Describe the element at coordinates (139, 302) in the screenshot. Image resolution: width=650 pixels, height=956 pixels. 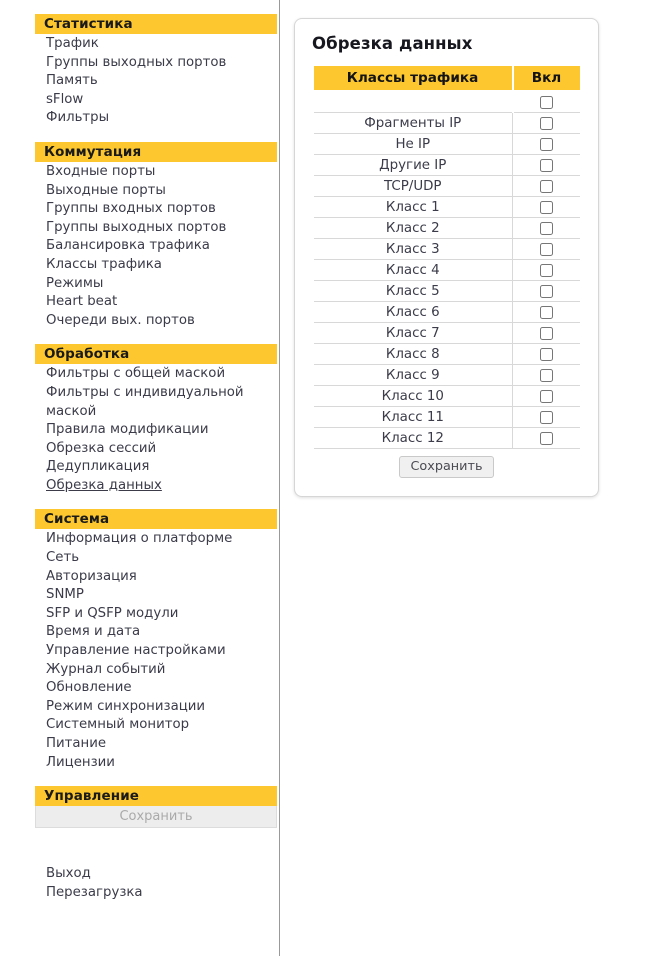
I see `sidebar-item-heart-beat: Heart beat` at that location.